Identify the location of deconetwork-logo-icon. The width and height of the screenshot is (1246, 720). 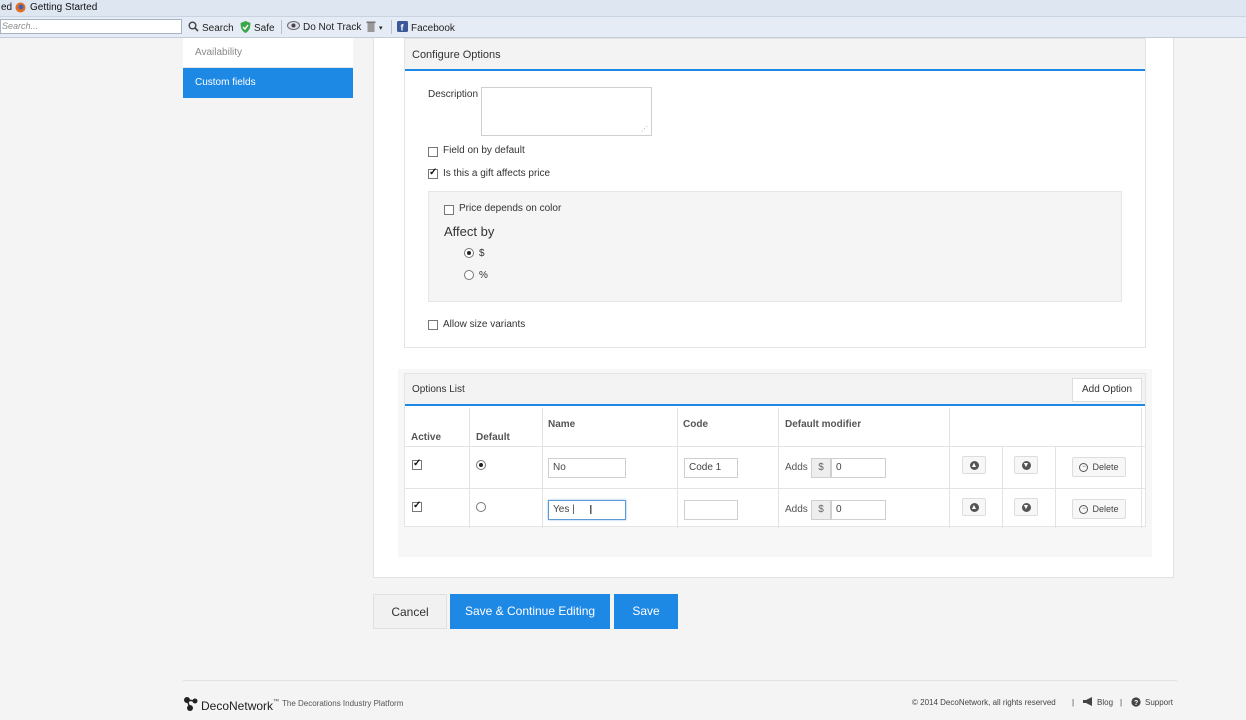
(191, 705).